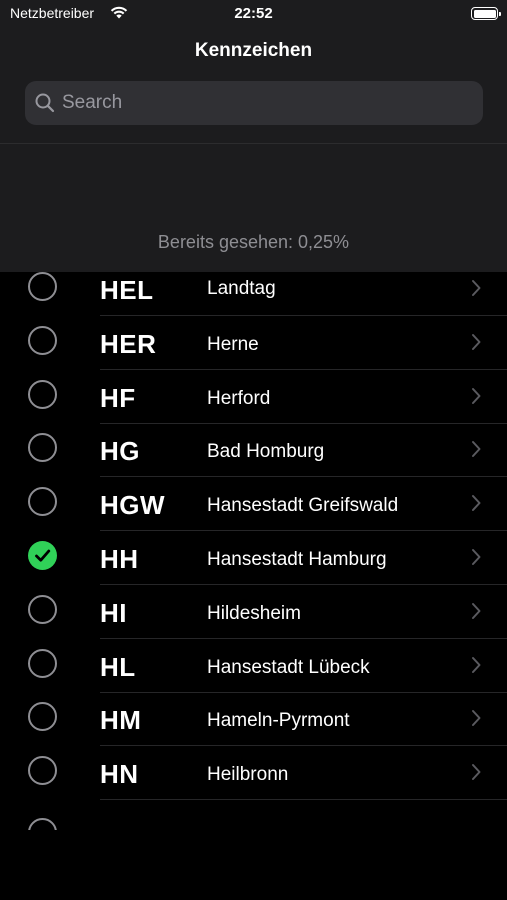 The height and width of the screenshot is (900, 507). I want to click on district-name: Herne, so click(233, 344).